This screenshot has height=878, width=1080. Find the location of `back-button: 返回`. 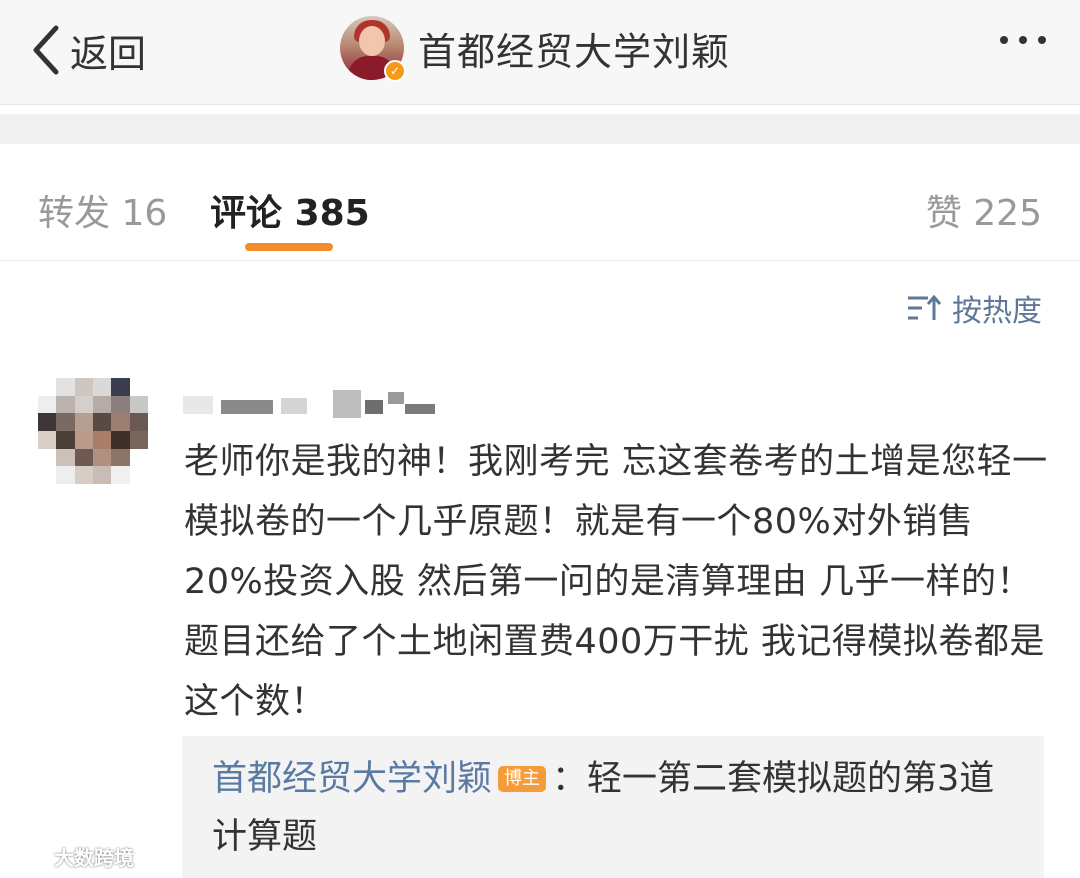

back-button: 返回 is located at coordinates (88, 50).